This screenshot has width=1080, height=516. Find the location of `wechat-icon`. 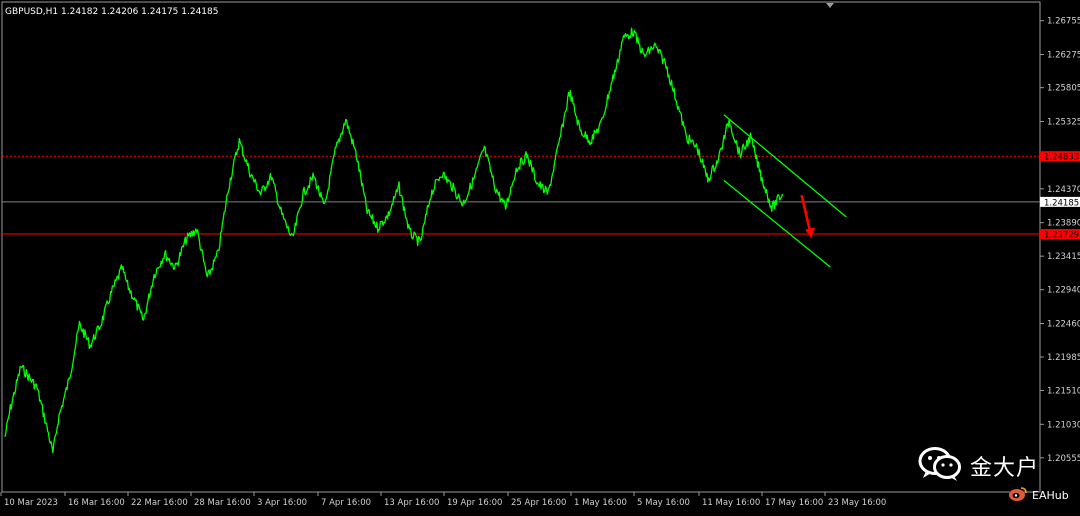

wechat-icon is located at coordinates (940, 466).